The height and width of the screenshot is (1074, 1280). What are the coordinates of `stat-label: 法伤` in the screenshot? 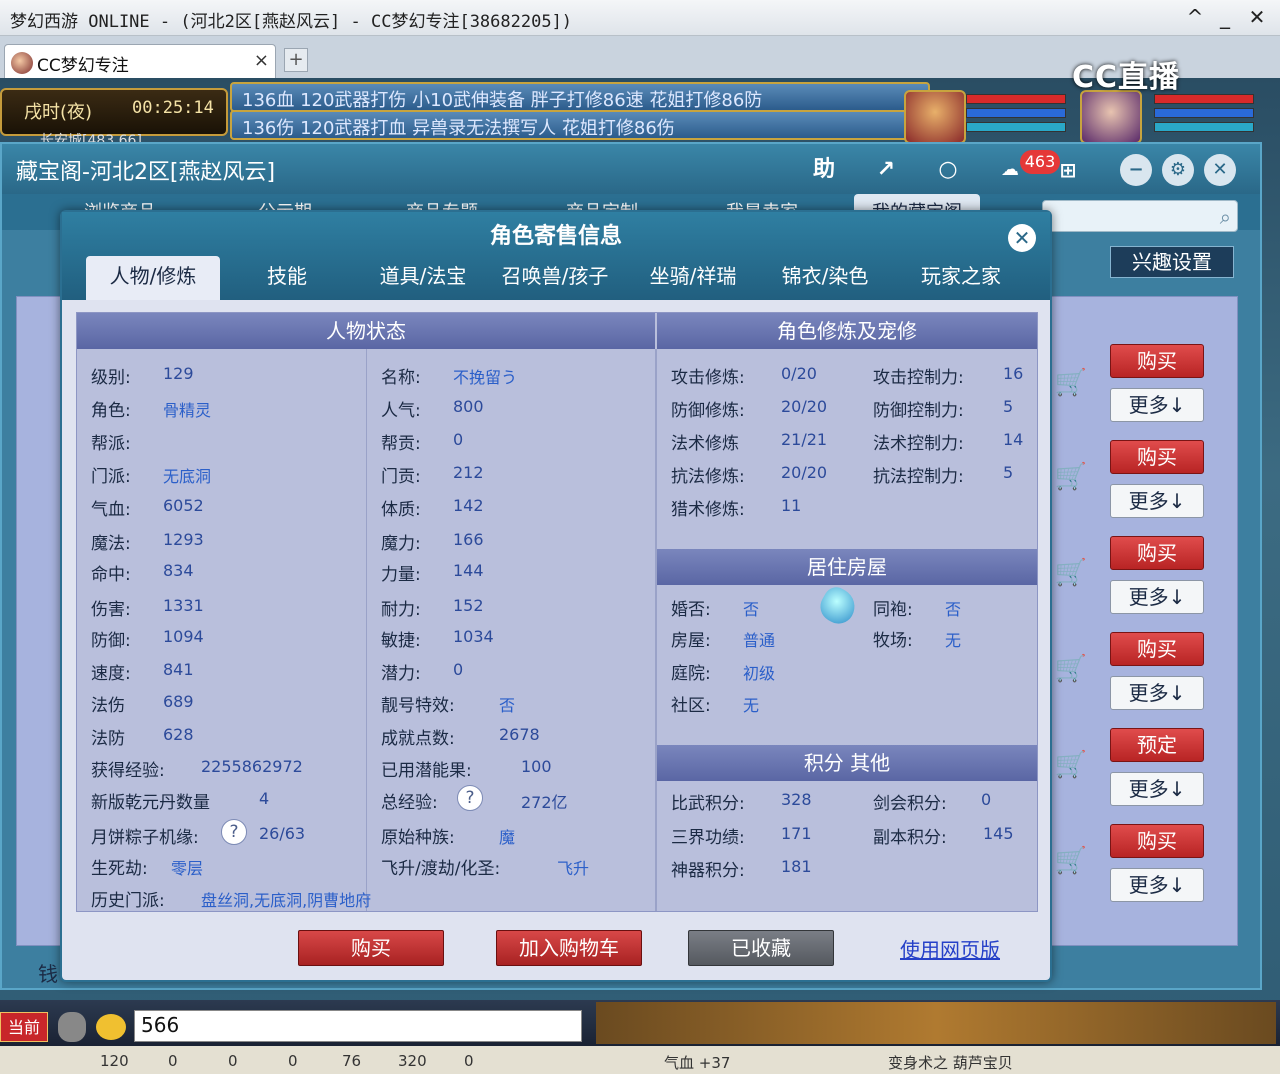 It's located at (108, 706).